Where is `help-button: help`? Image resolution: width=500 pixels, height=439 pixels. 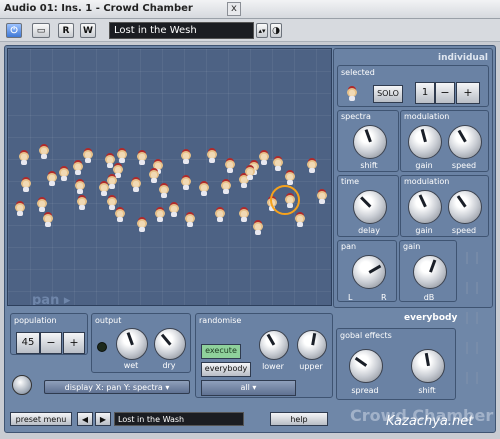
help-button: help is located at coordinates (299, 419).